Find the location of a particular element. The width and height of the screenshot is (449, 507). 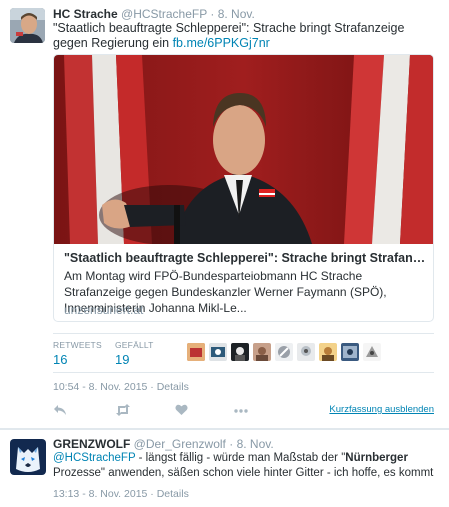

reply-author-avatar is located at coordinates (28, 457).